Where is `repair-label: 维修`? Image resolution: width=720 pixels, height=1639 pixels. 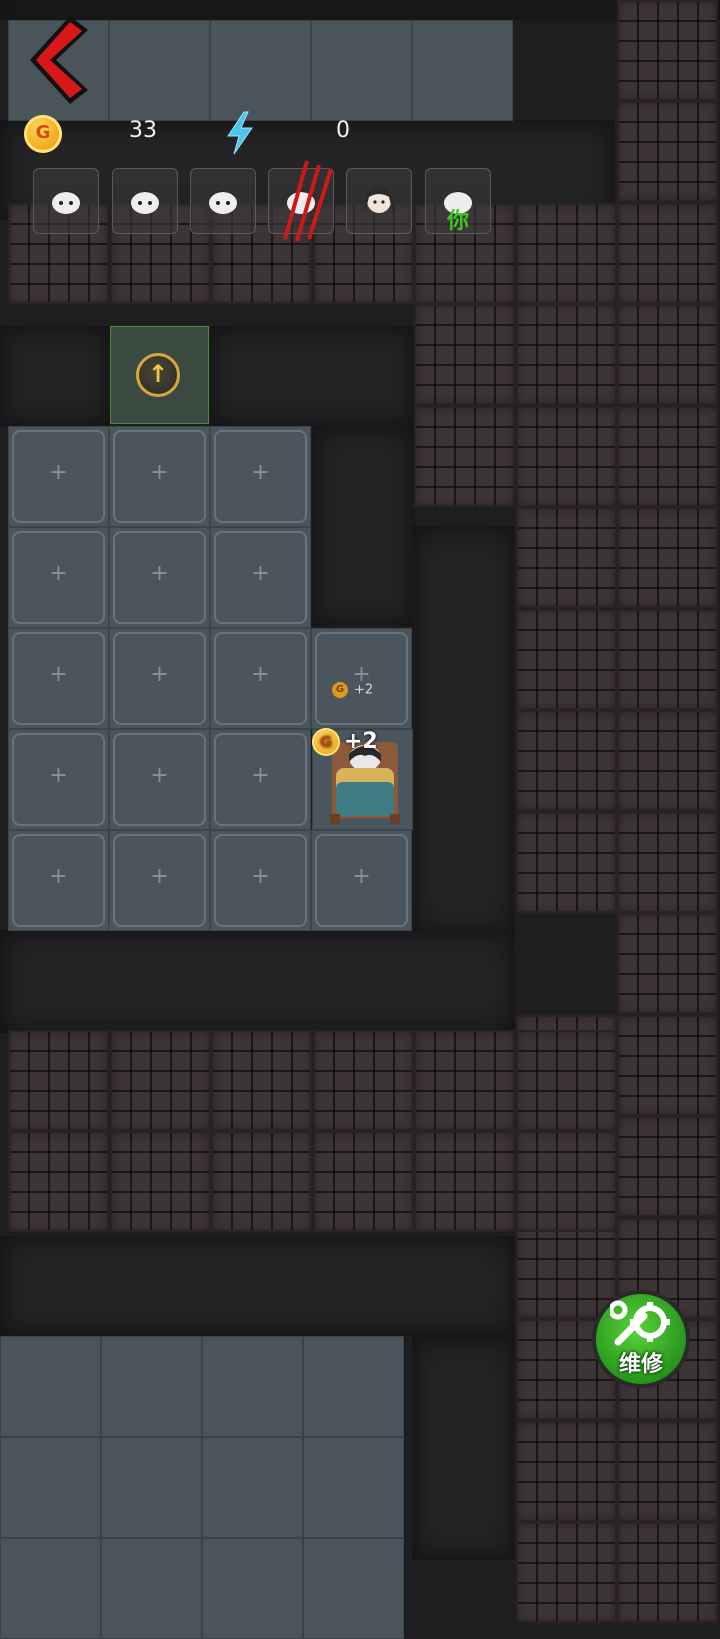
repair-label: 维修 is located at coordinates (640, 1364).